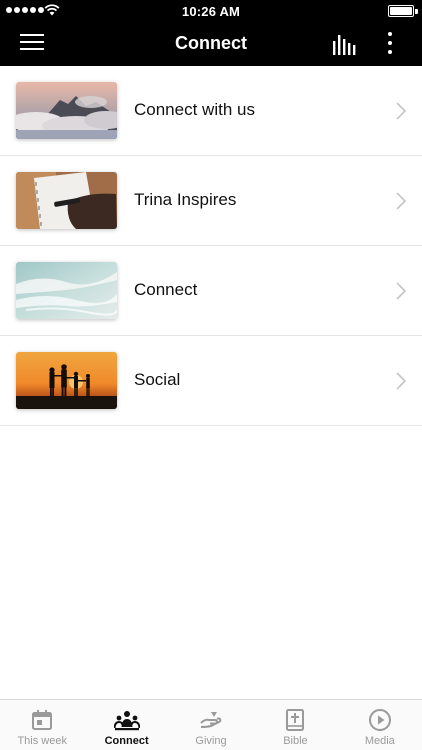 The image size is (422, 750). I want to click on tab-bible: Bible, so click(295, 725).